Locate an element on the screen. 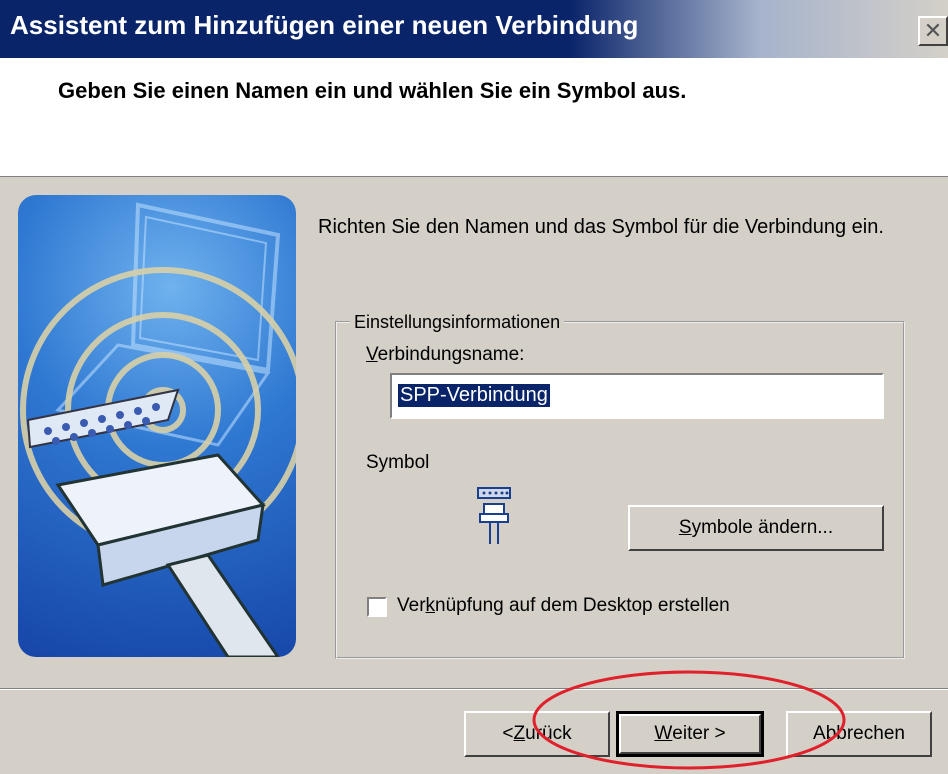 Image resolution: width=948 pixels, height=774 pixels. connection-name-label: Verbindungsname: is located at coordinates (445, 354).